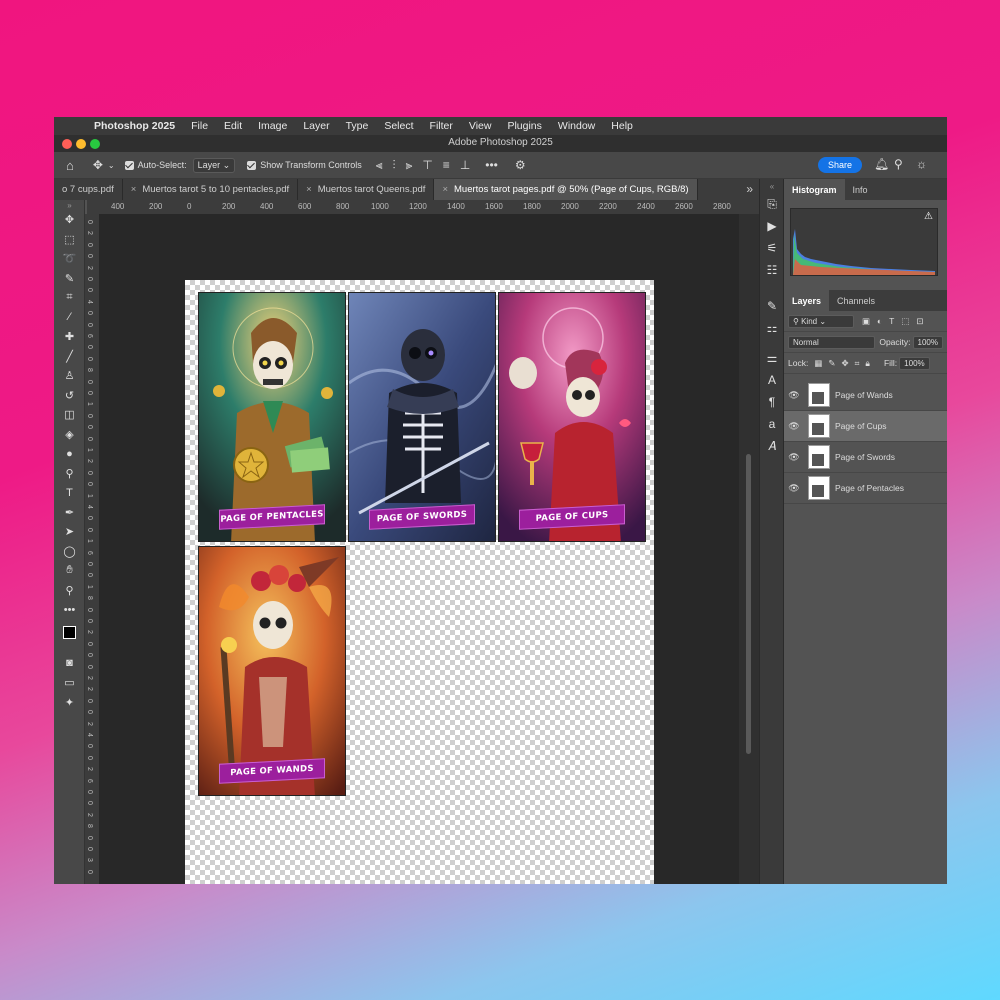 The image size is (1000, 1000). What do you see at coordinates (272, 126) in the screenshot?
I see `menu-image: Image` at bounding box center [272, 126].